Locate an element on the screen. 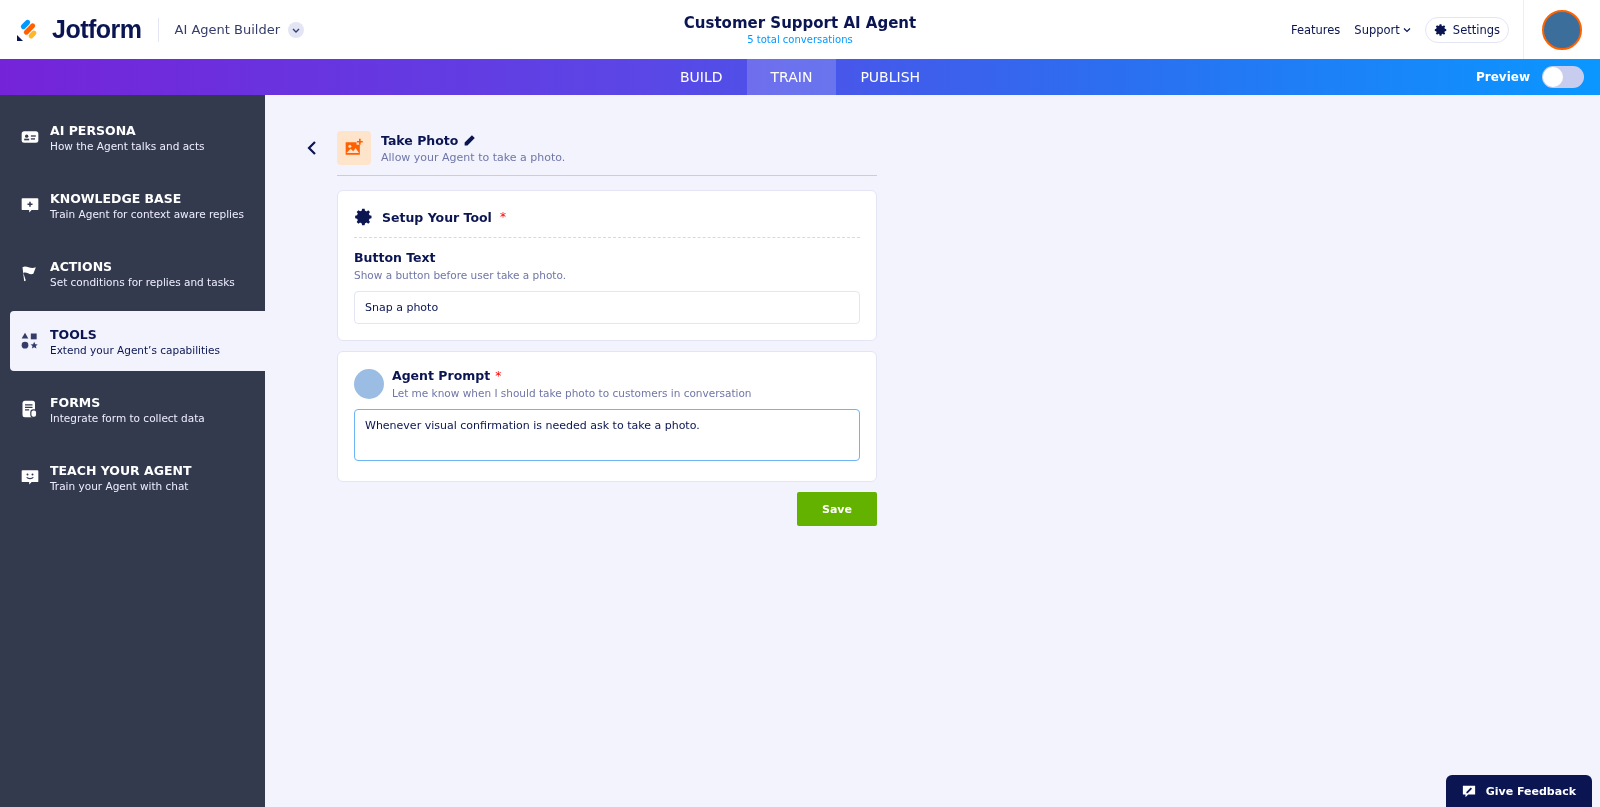 The image size is (1600, 807). feedback-chat-icon is located at coordinates (1468, 791).